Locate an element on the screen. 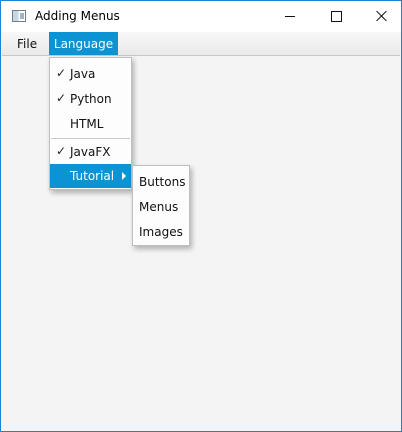 The image size is (402, 432). close-icon is located at coordinates (382, 16).